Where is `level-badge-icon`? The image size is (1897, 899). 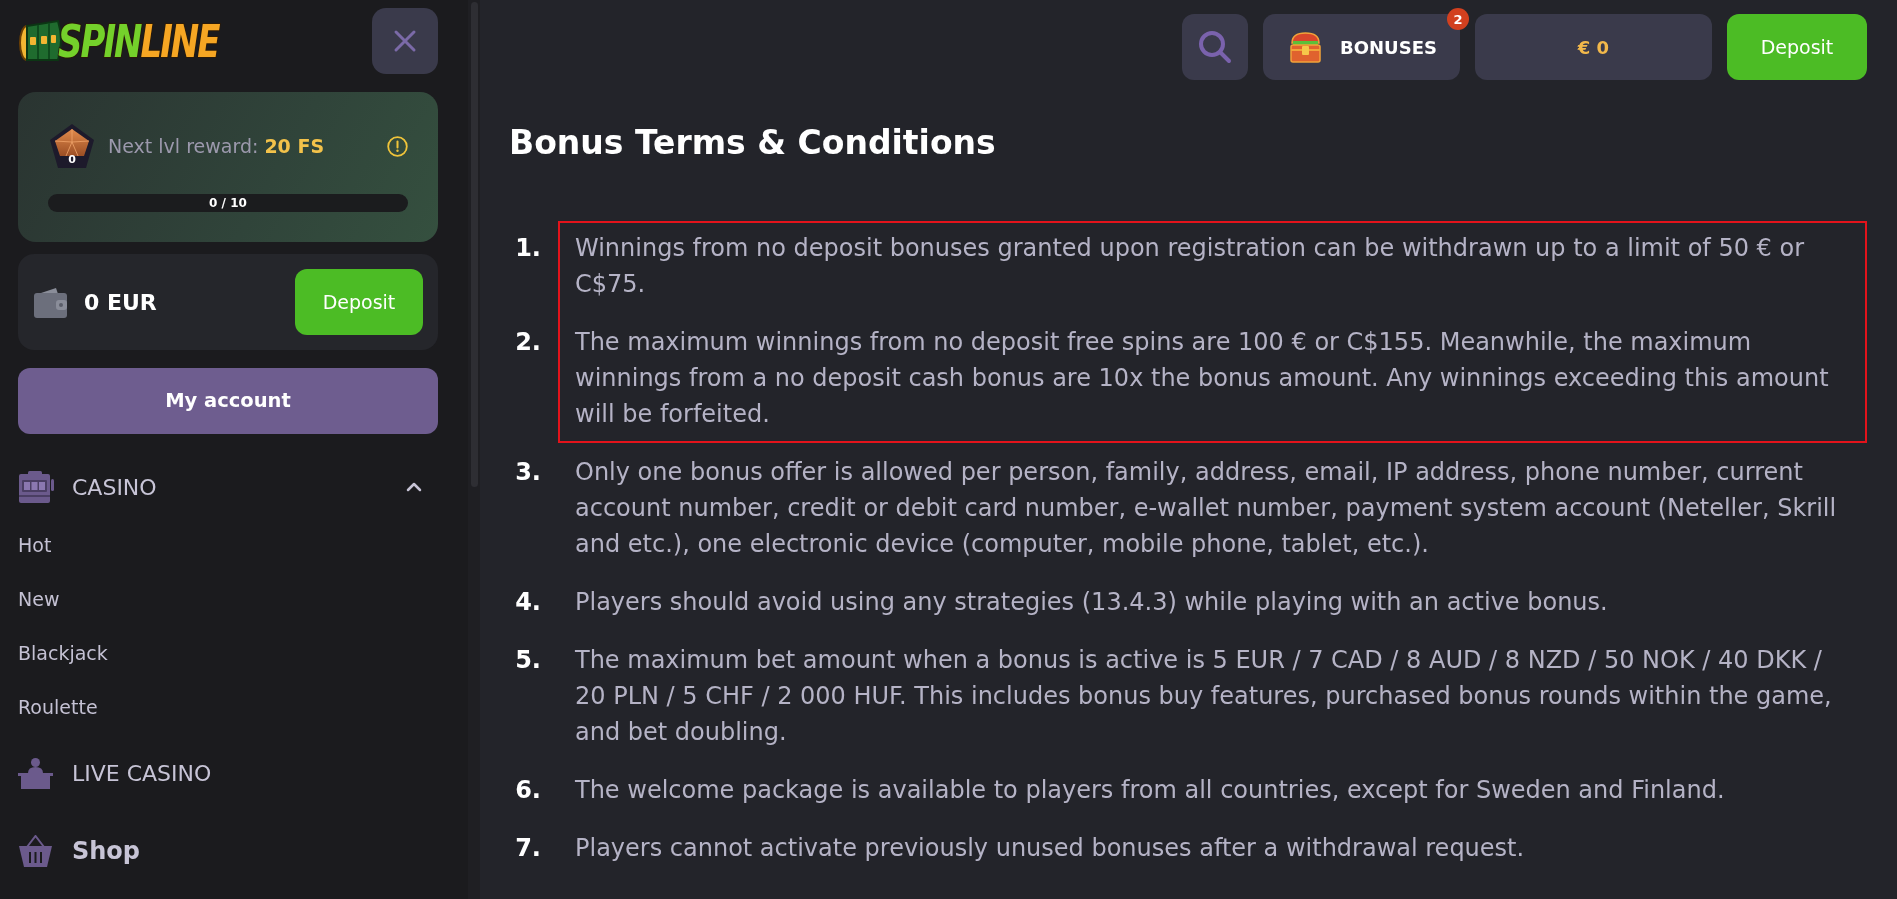
level-badge-icon is located at coordinates (72, 146).